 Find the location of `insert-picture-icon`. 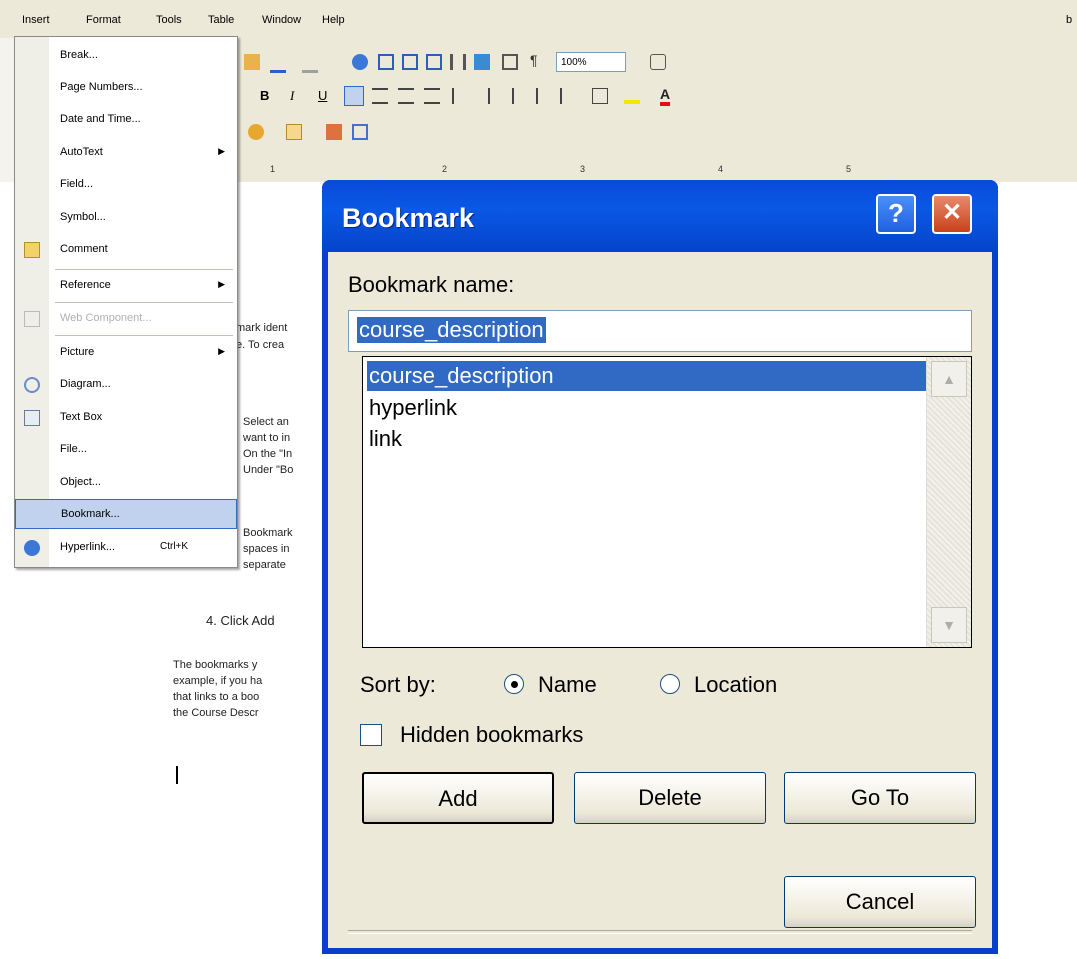

insert-picture-icon is located at coordinates (360, 132).